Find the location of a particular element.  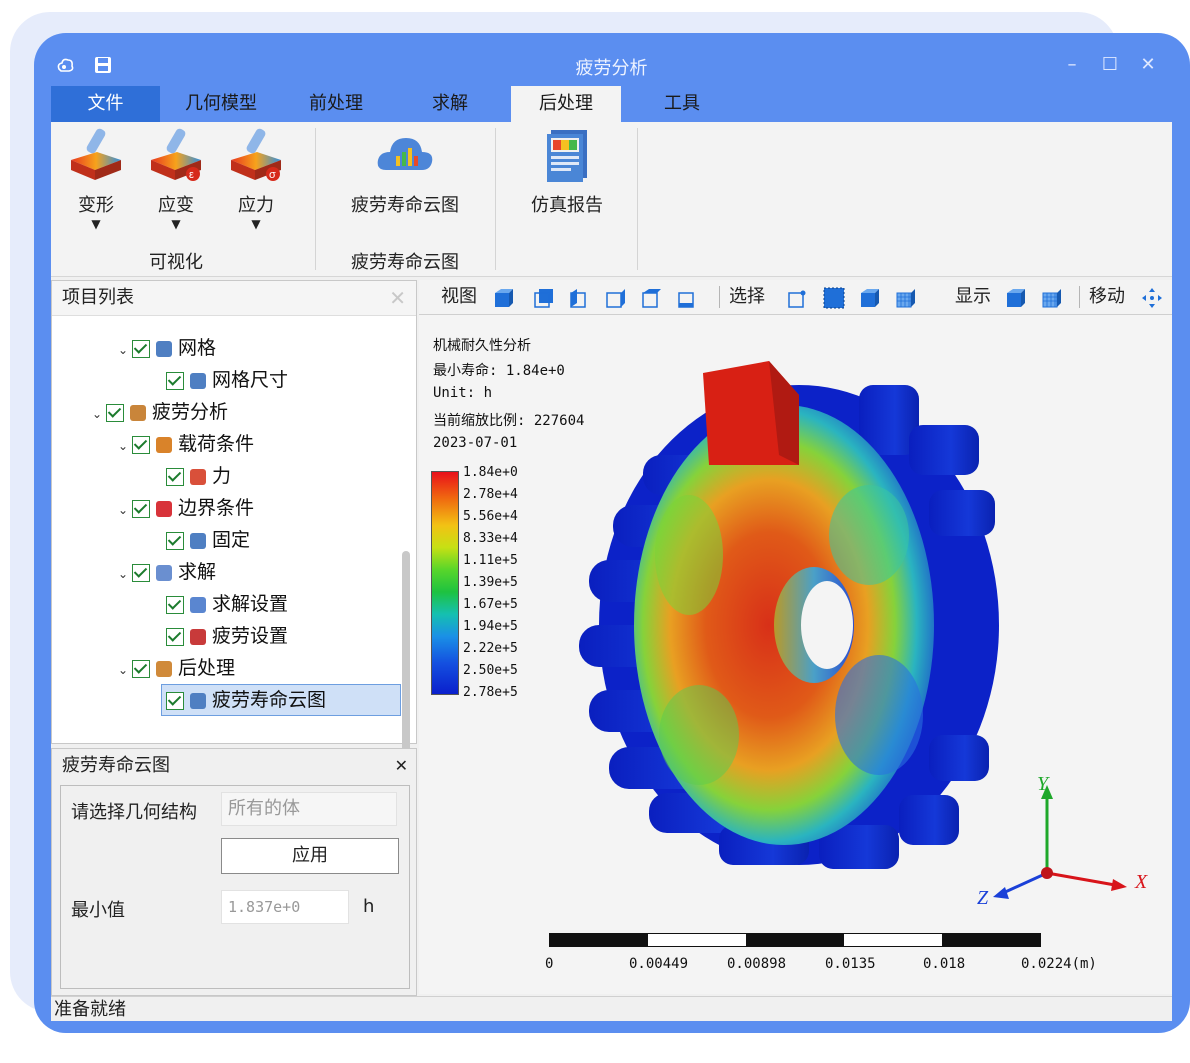

view-left-icon is located at coordinates (580, 298).